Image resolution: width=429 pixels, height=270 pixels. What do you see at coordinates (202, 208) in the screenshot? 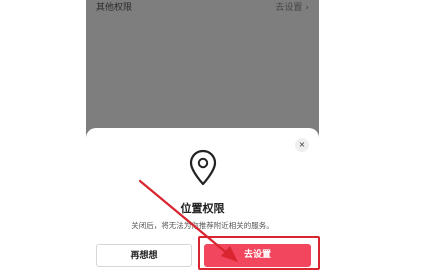
I see `dialog-title: 位置权限` at bounding box center [202, 208].